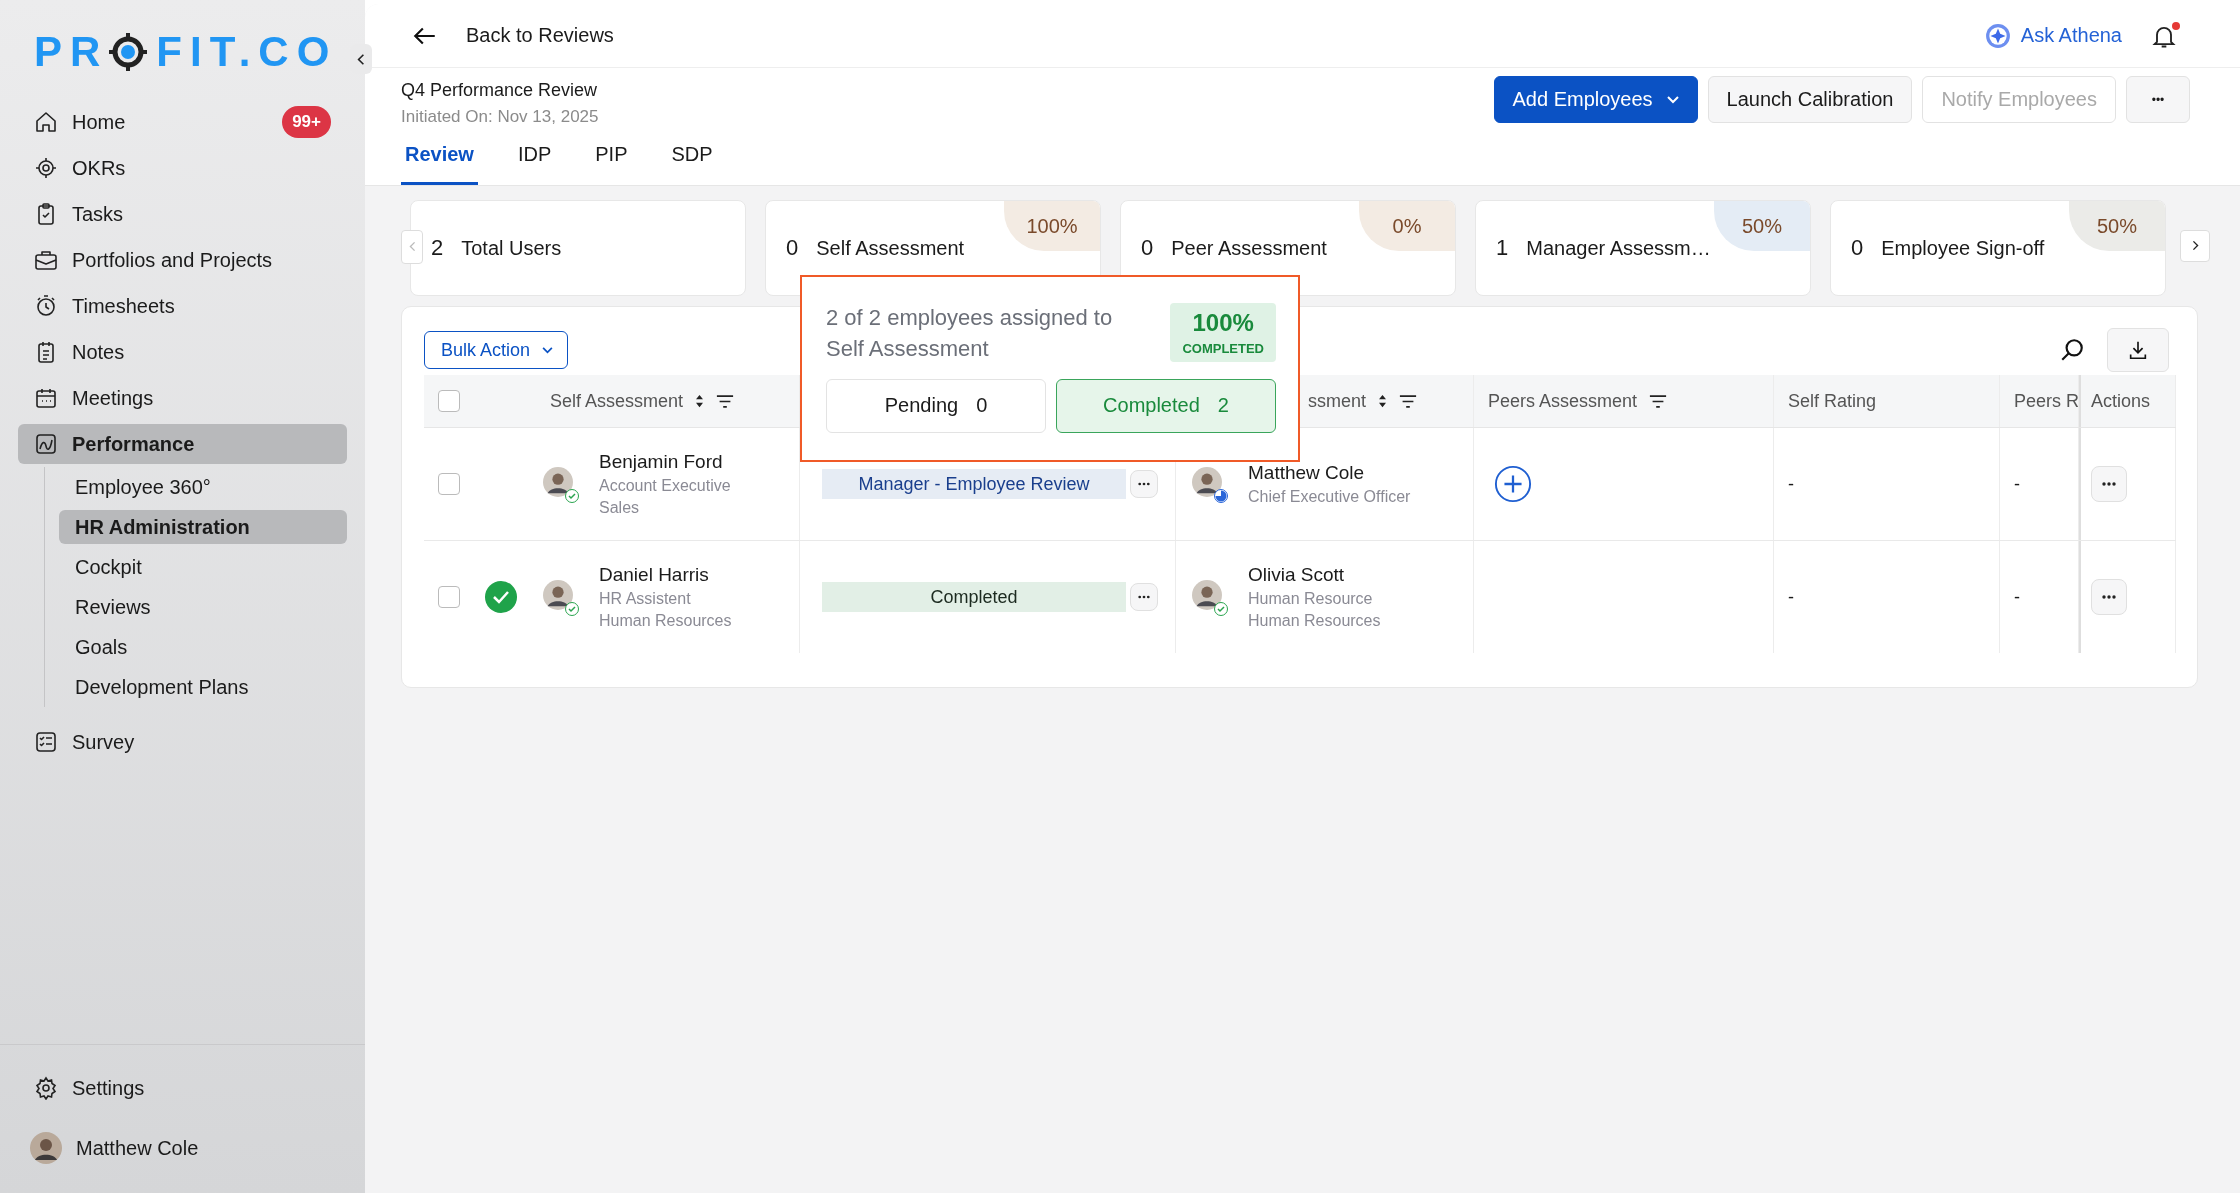 Image resolution: width=2240 pixels, height=1193 pixels. Describe the element at coordinates (128, 52) in the screenshot. I see `target-icon` at that location.